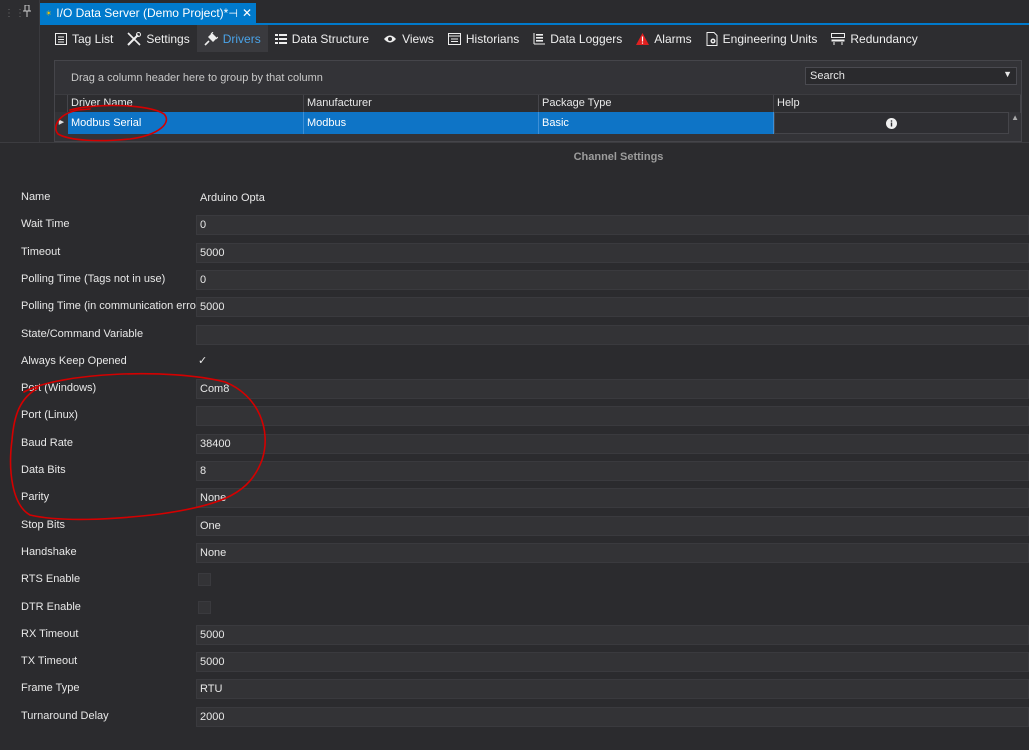 The width and height of the screenshot is (1029, 750). What do you see at coordinates (770, 38) in the screenshot?
I see `tab-label: Engineering Units` at bounding box center [770, 38].